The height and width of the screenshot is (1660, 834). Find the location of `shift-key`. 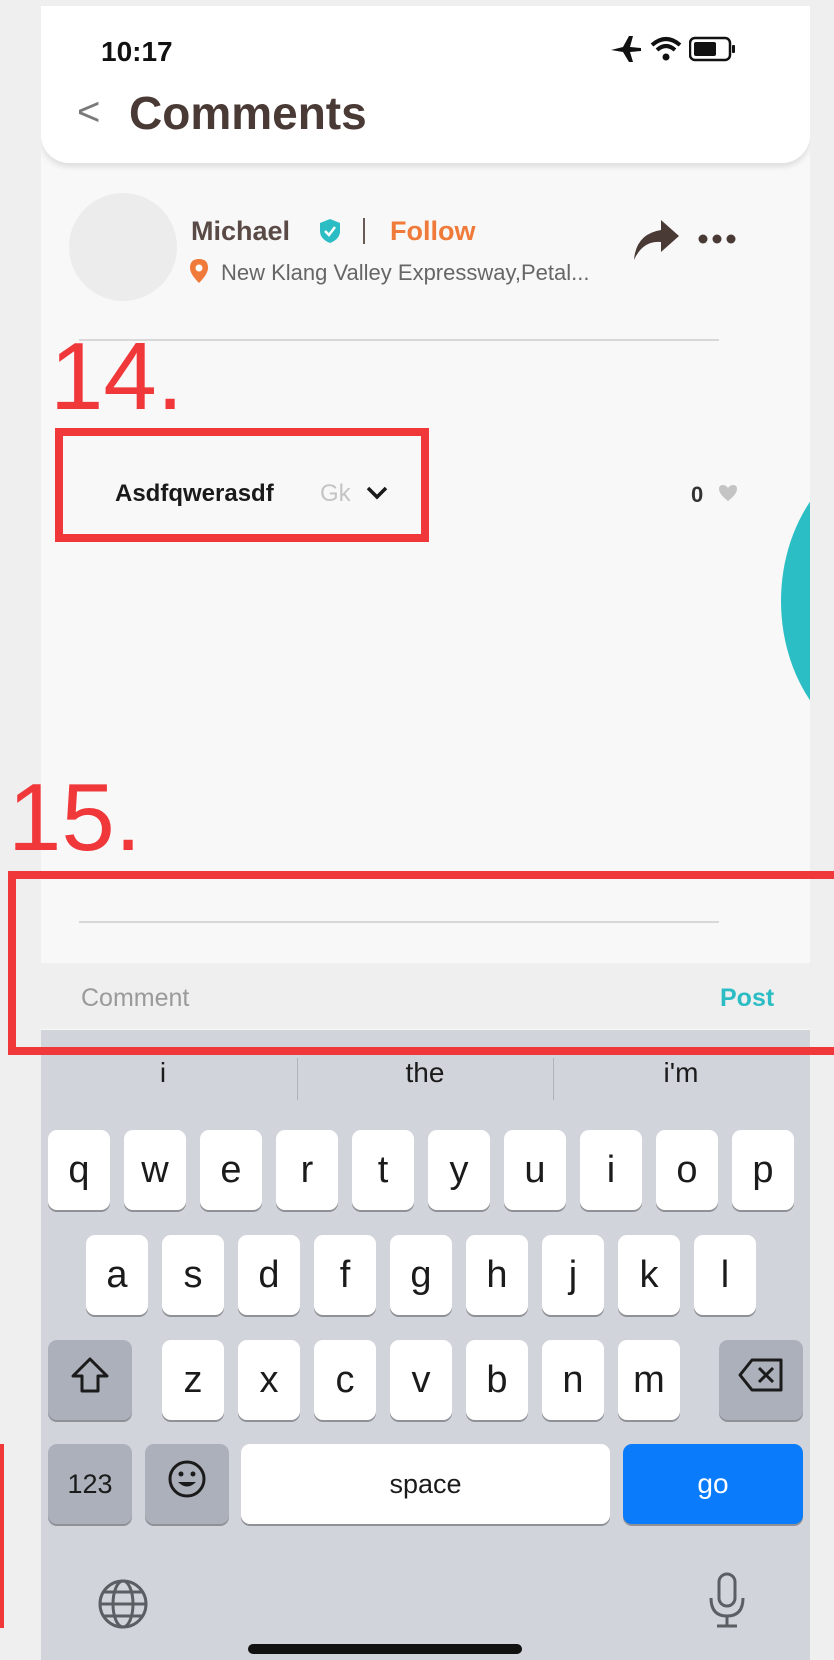

shift-key is located at coordinates (90, 1380).